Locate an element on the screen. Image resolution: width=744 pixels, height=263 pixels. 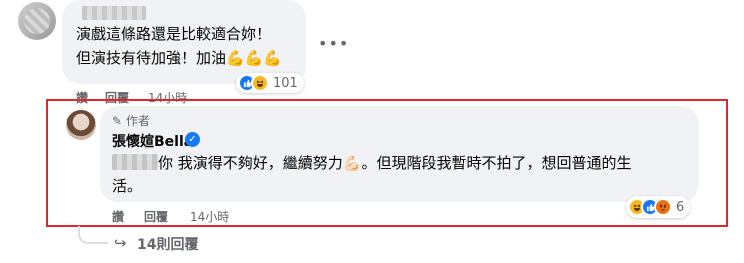
reply-like-button: 讚 is located at coordinates (118, 216).